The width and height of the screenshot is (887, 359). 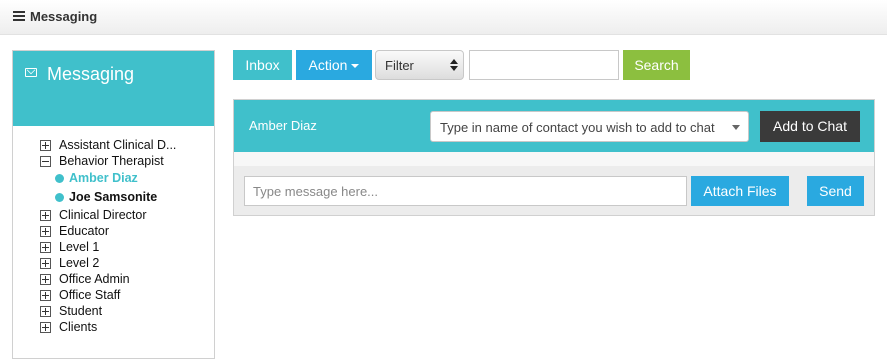 What do you see at coordinates (64, 16) in the screenshot?
I see `page-title: Messaging` at bounding box center [64, 16].